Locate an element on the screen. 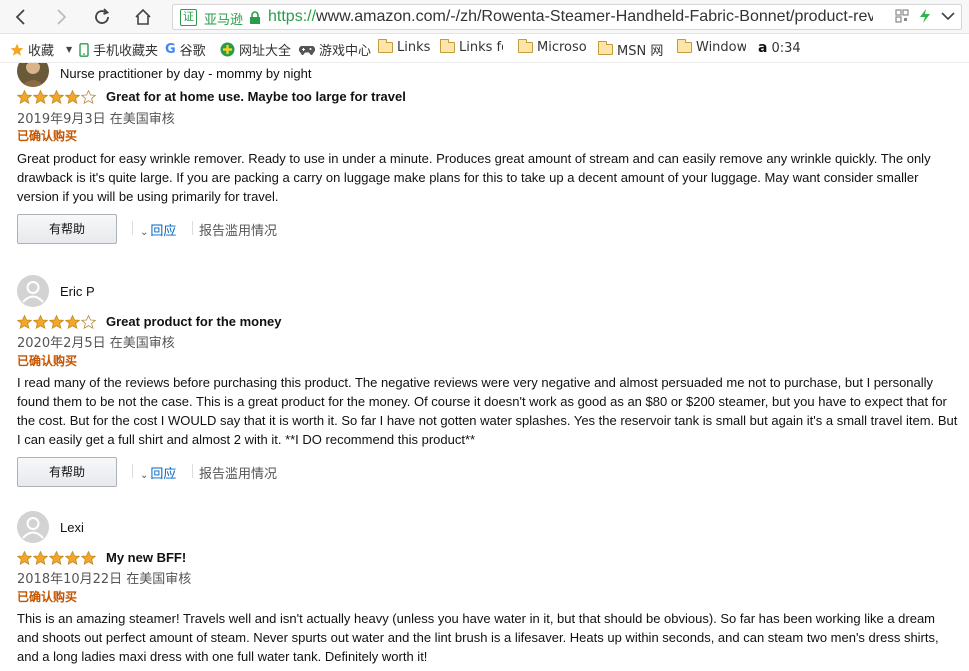 This screenshot has height=671, width=969. reviewer-name: Lexi is located at coordinates (72, 527).